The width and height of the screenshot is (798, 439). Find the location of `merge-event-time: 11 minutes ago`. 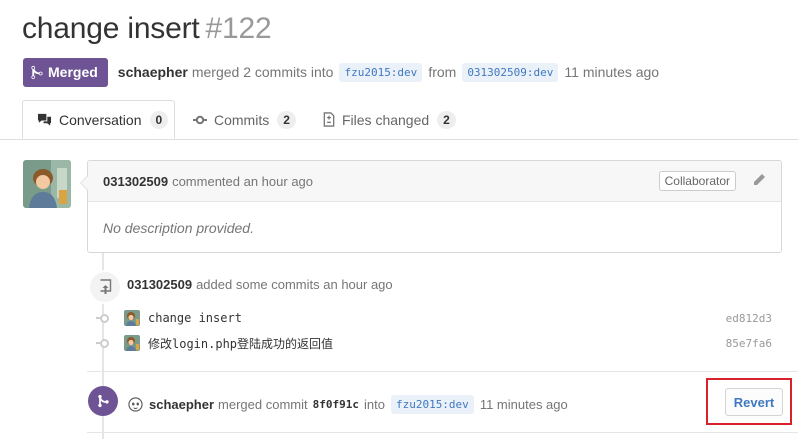

merge-event-time: 11 minutes ago is located at coordinates (523, 404).